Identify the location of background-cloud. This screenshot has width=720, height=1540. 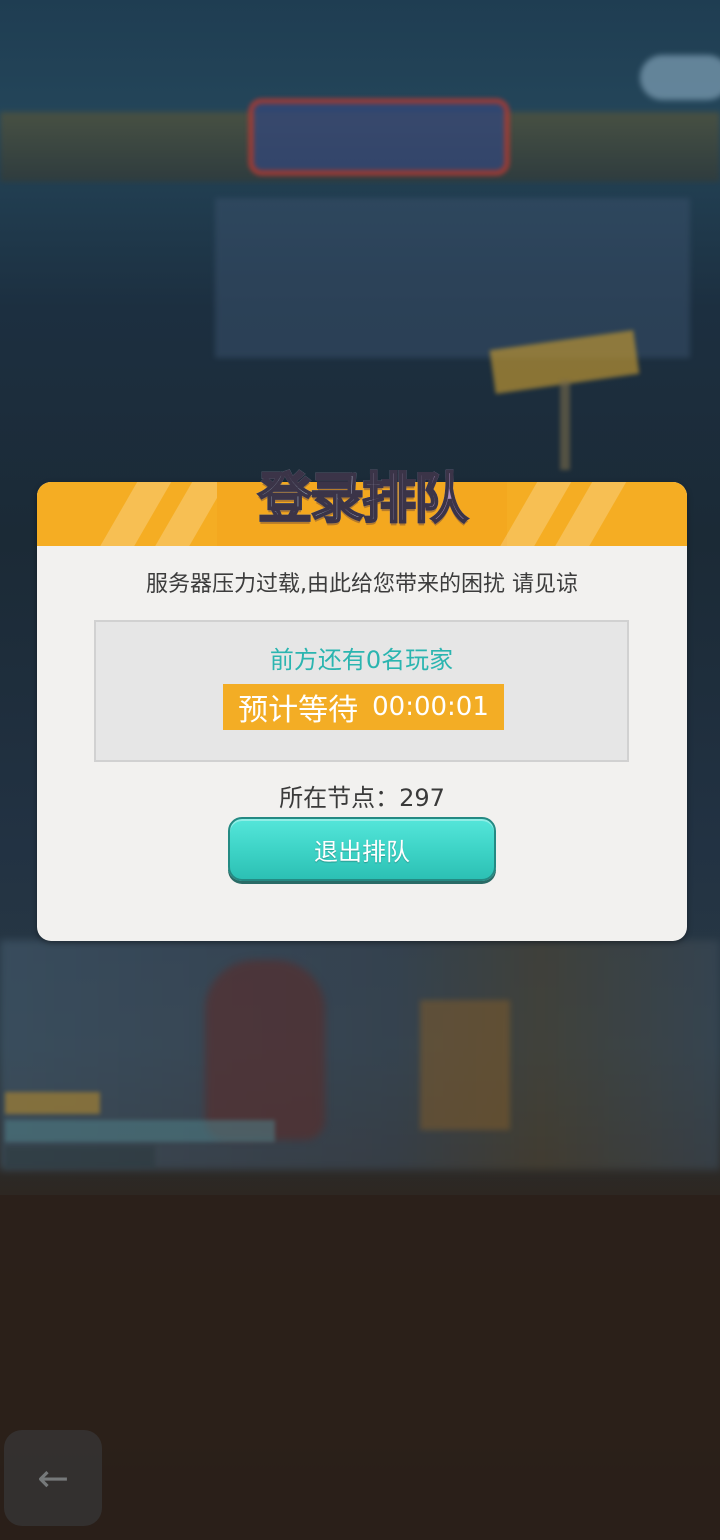
(680, 77).